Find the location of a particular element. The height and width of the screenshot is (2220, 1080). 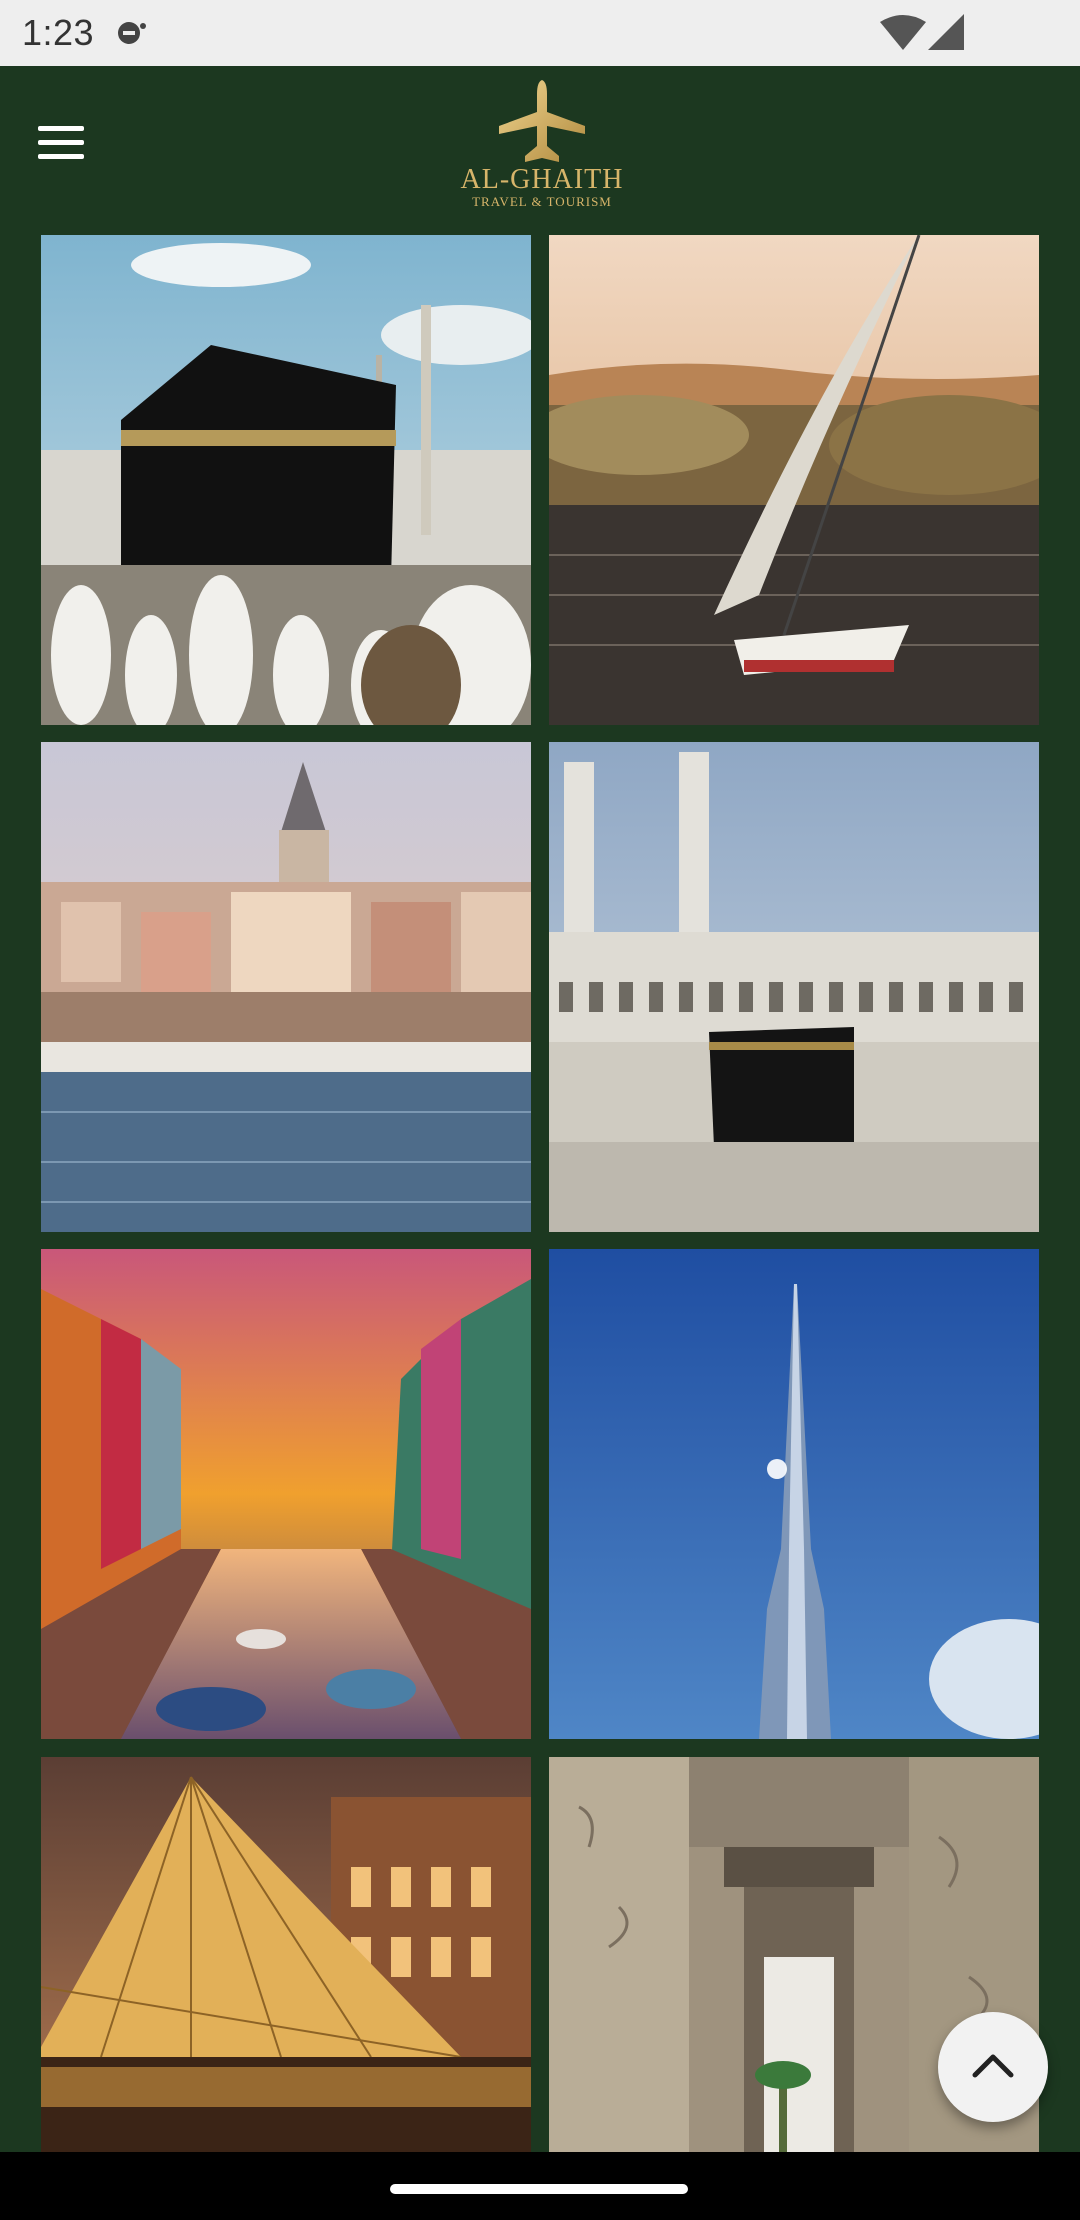

cell-signal-icon is located at coordinates (946, 32).